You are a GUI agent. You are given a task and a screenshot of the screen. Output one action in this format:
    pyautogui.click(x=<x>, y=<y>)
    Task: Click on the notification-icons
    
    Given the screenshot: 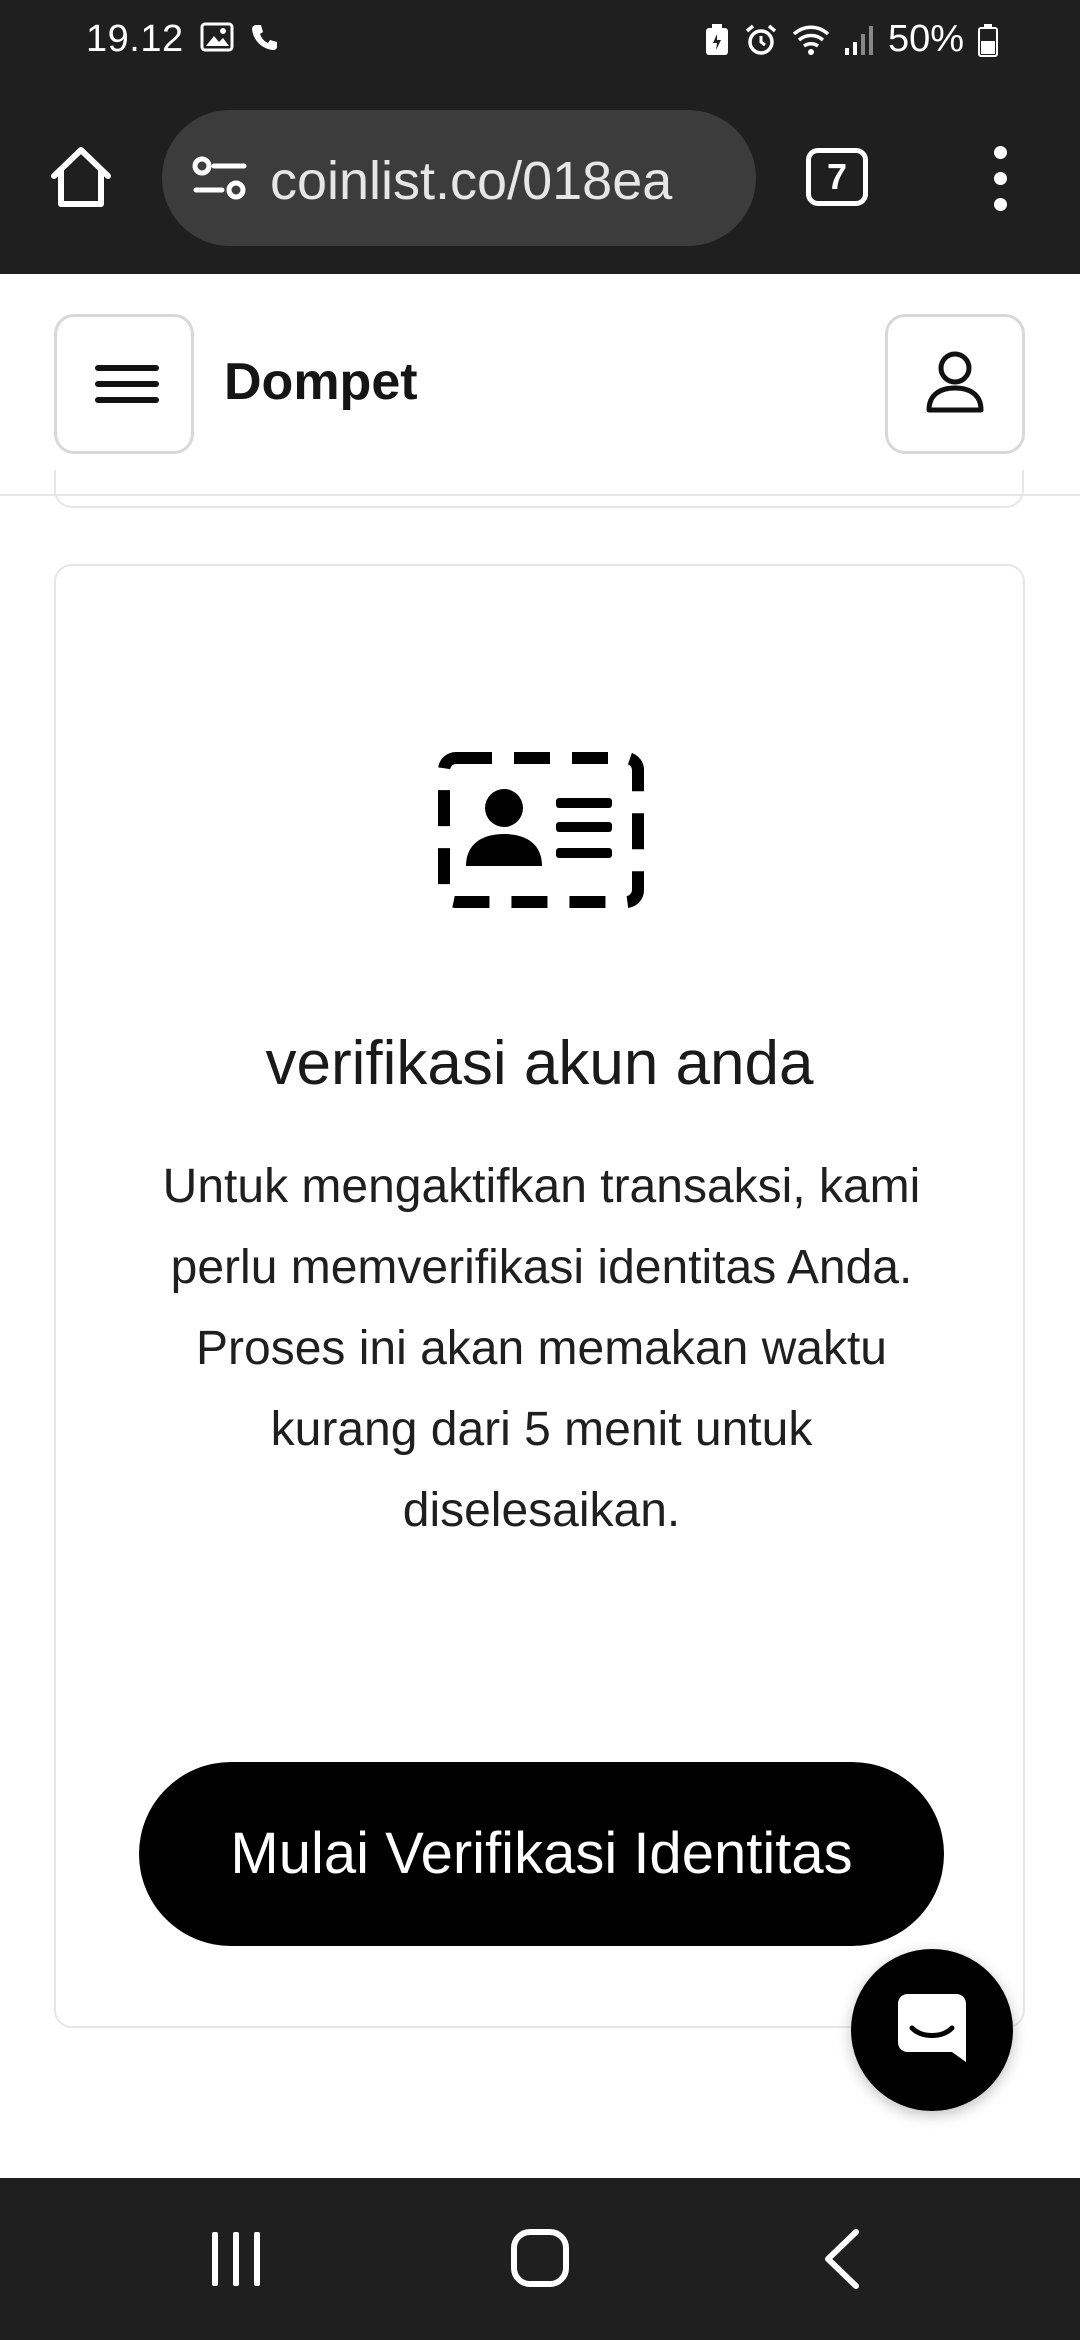 What is the action you would take?
    pyautogui.click(x=240, y=37)
    